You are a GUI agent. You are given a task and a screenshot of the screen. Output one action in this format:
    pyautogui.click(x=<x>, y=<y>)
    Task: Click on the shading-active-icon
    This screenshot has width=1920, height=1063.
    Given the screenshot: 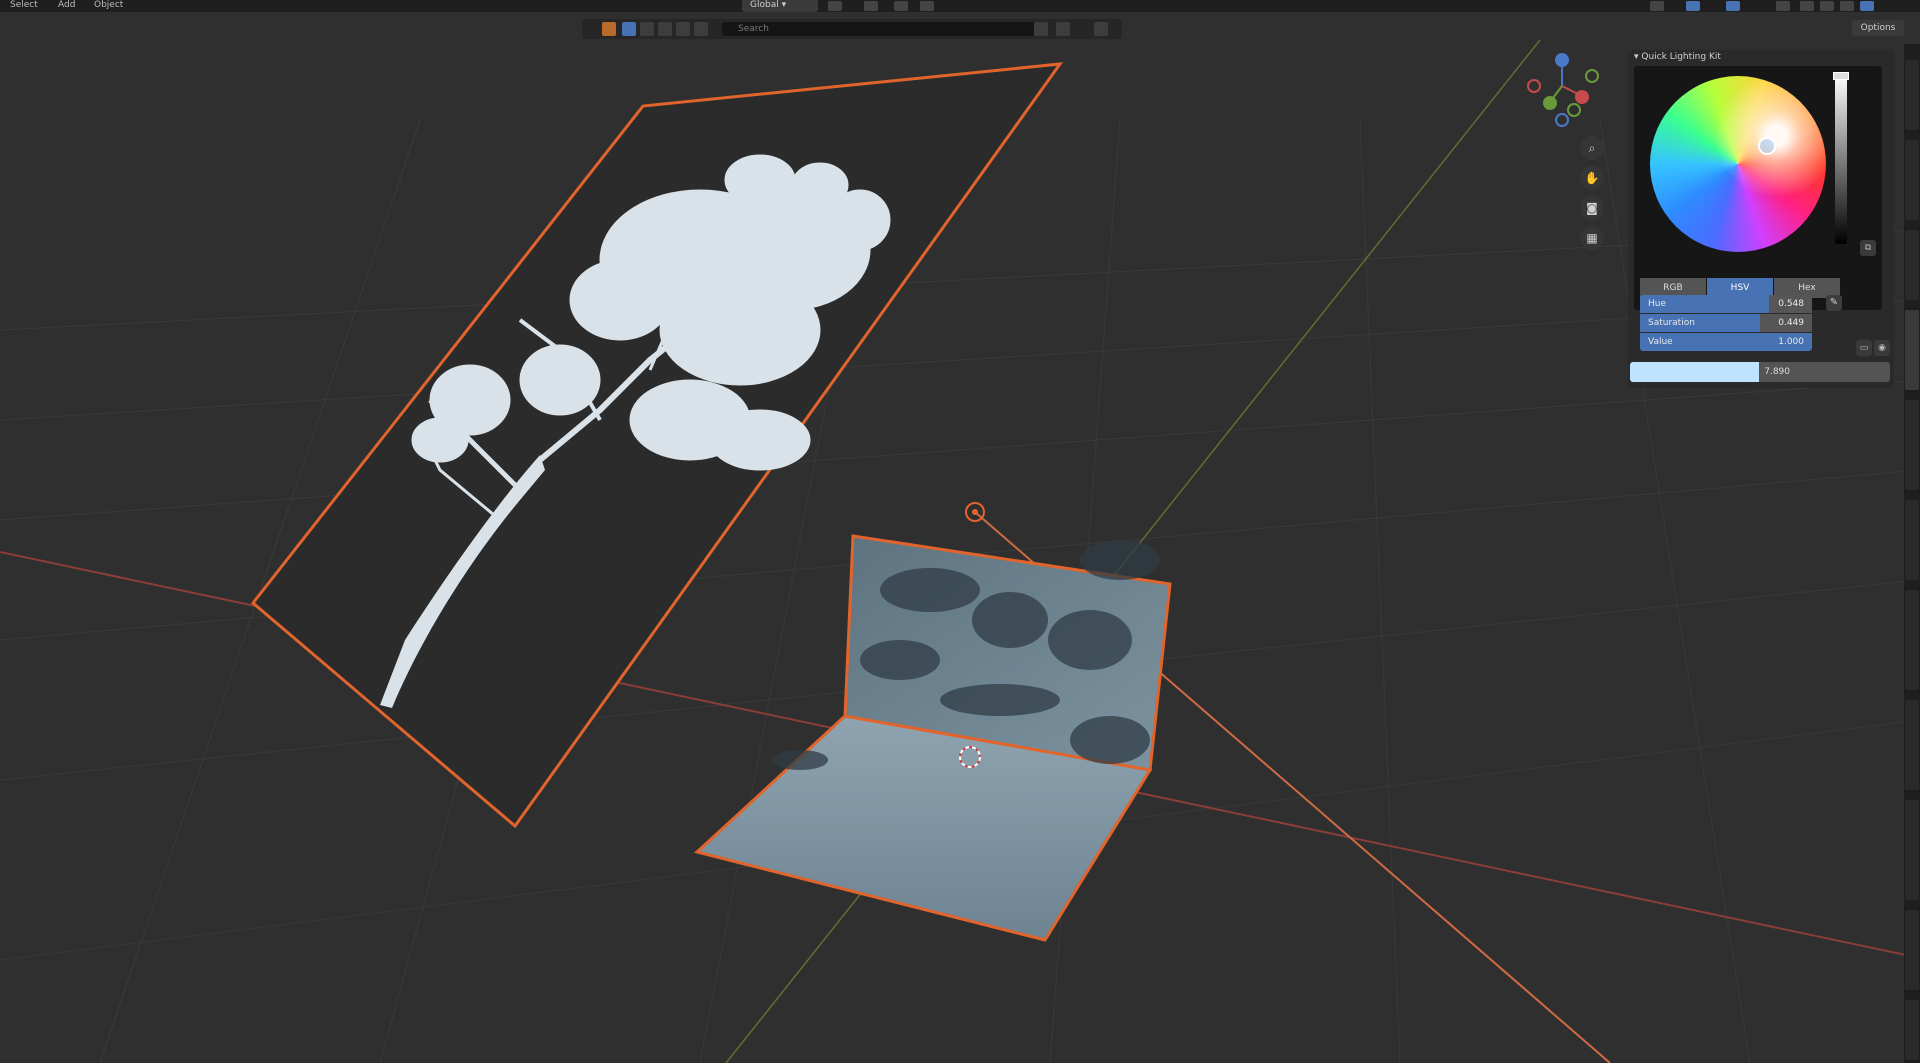 What is the action you would take?
    pyautogui.click(x=1867, y=6)
    